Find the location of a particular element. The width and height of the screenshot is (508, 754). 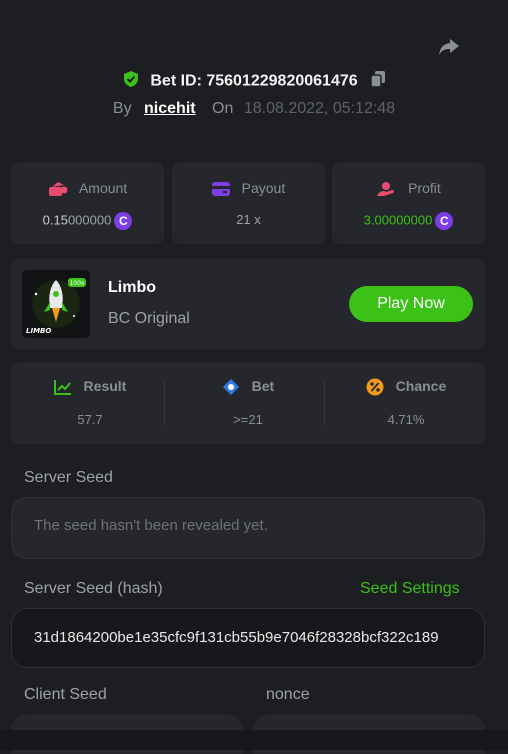

payout-card: Payout 21 x is located at coordinates (248, 203).